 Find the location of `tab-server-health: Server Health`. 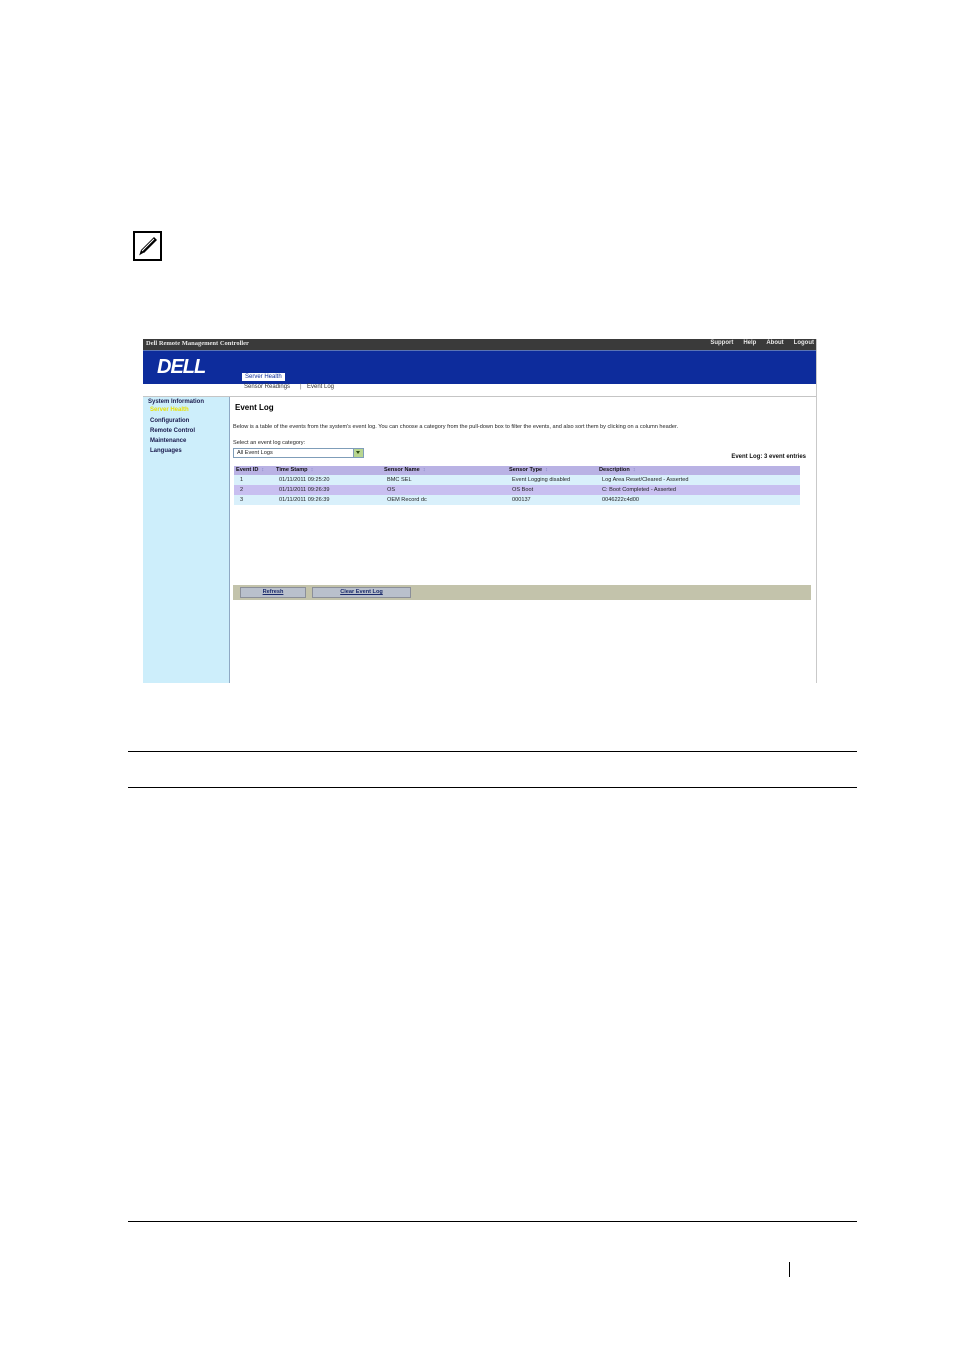

tab-server-health: Server Health is located at coordinates (263, 377).